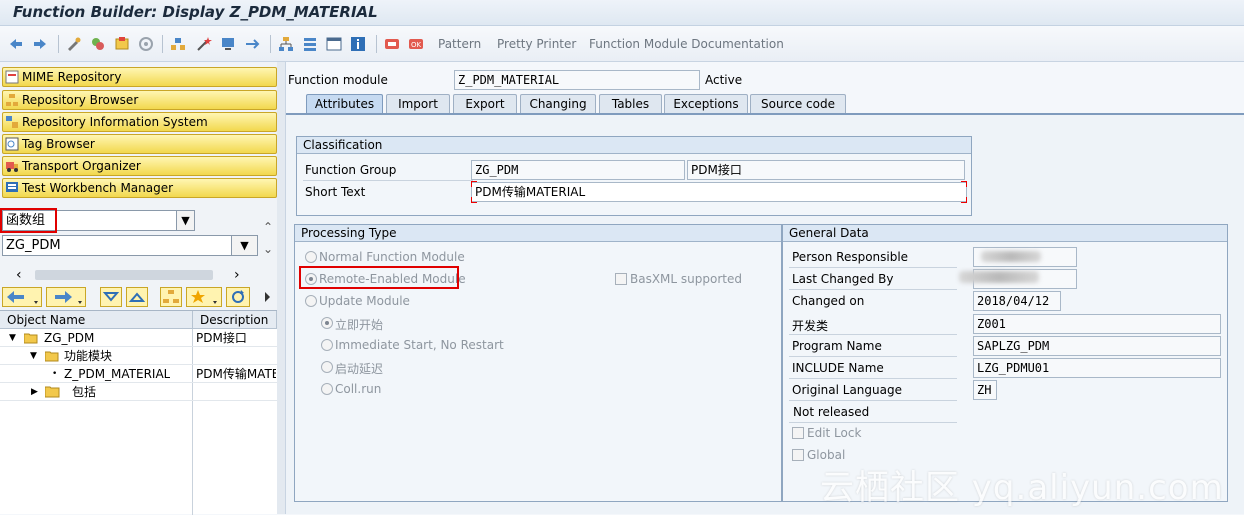 The width and height of the screenshot is (1244, 515). Describe the element at coordinates (719, 192) in the screenshot. I see `short-text-field: PDM传输MATERIAL` at that location.